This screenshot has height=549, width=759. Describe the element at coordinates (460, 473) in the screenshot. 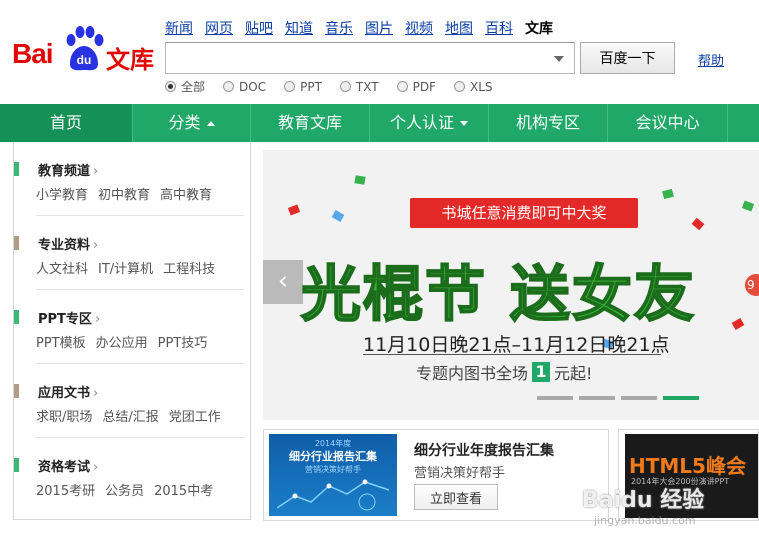

I see `card-subtitle: 营销决策好帮手` at that location.